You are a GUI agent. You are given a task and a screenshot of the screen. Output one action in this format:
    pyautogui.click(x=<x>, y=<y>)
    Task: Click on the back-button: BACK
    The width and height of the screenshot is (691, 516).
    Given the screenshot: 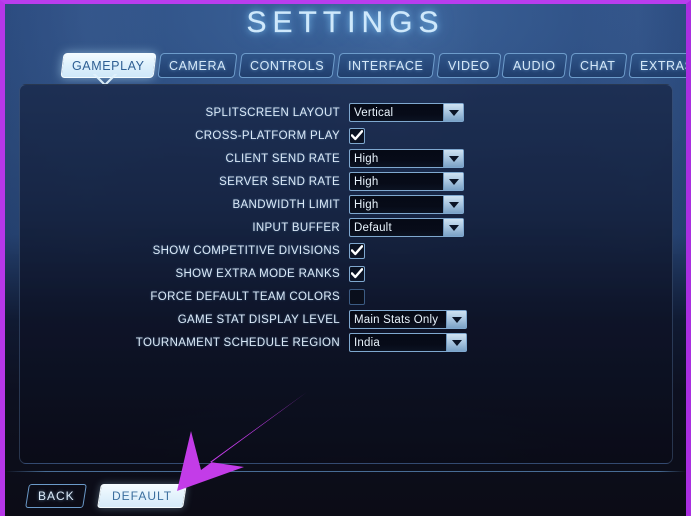 What is the action you would take?
    pyautogui.click(x=56, y=496)
    